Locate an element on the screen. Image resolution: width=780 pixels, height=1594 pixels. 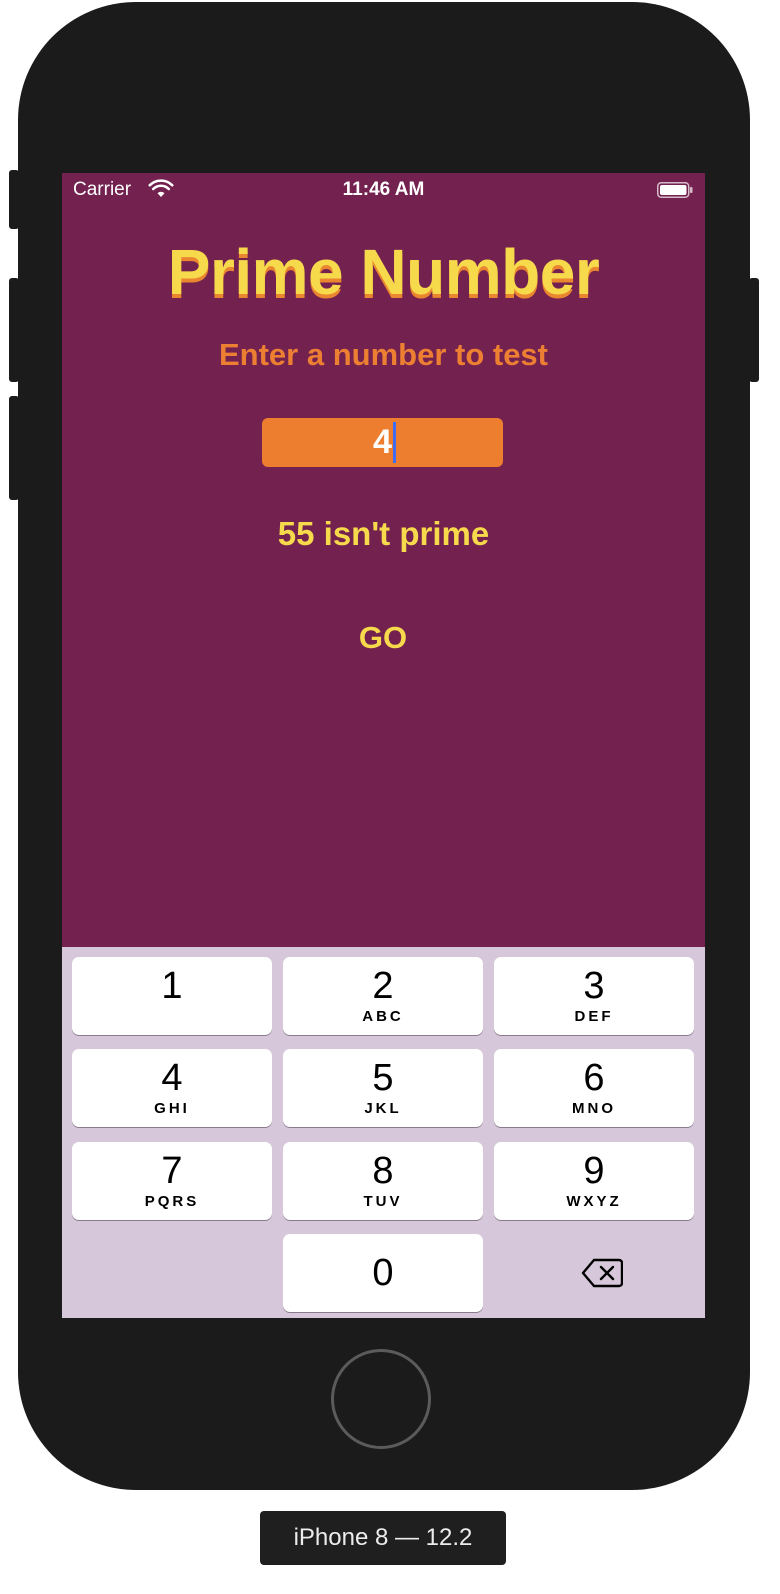
device-label: iPhone 8 — 12.2 is located at coordinates (383, 1538).